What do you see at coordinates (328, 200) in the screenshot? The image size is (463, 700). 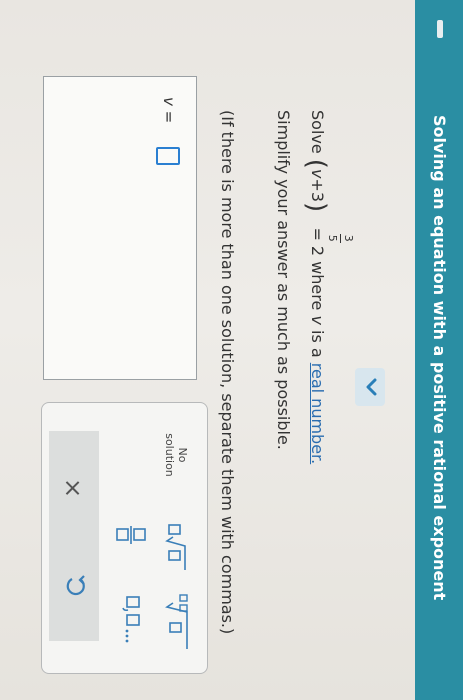 I see `equation-expression: (v+3) 3 5` at bounding box center [328, 200].